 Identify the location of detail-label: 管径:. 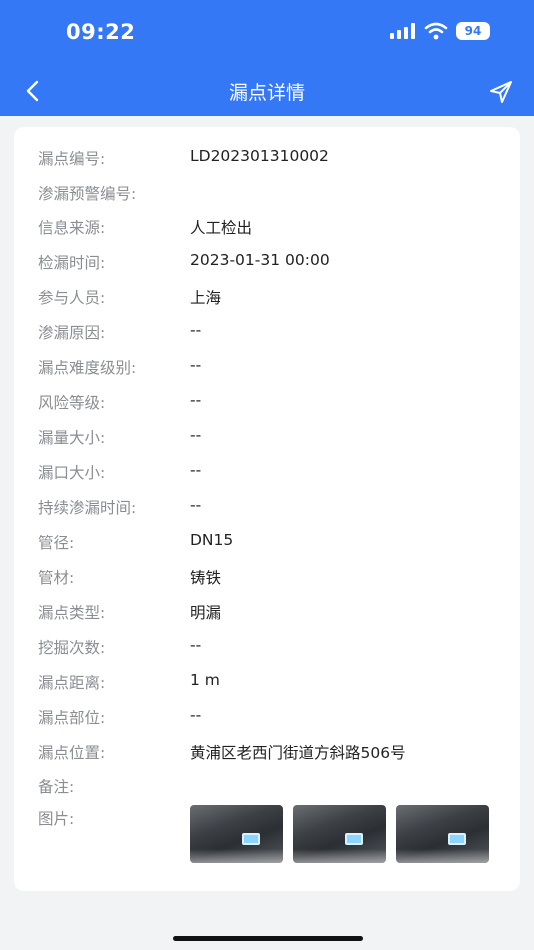
(56, 543).